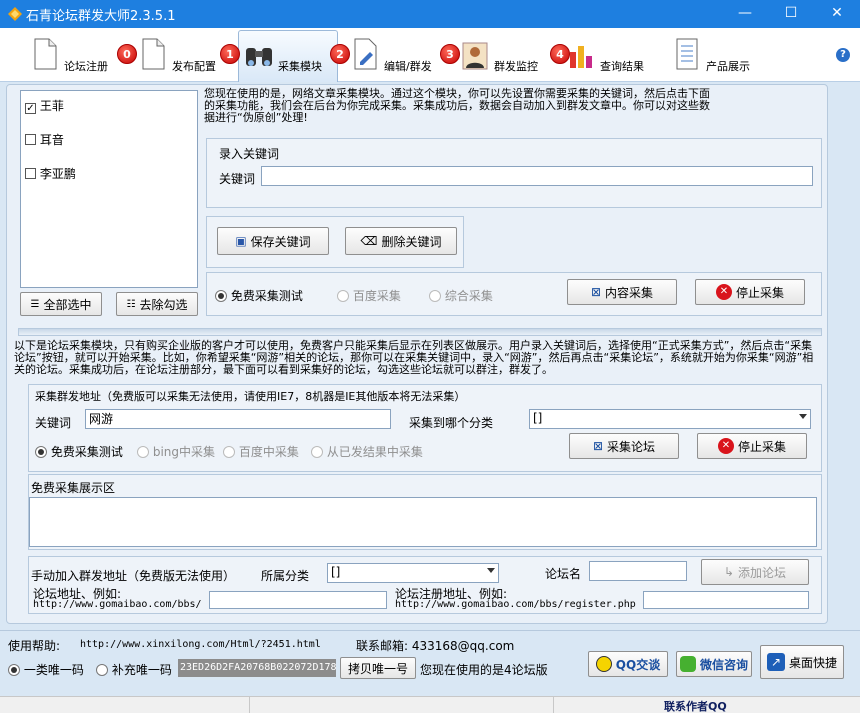  What do you see at coordinates (514, 294) in the screenshot?
I see `collect-options-group: 免费采集测试 百度采集 综合采集 ⊠ 内容采集 ✕ 停止采集` at bounding box center [514, 294].